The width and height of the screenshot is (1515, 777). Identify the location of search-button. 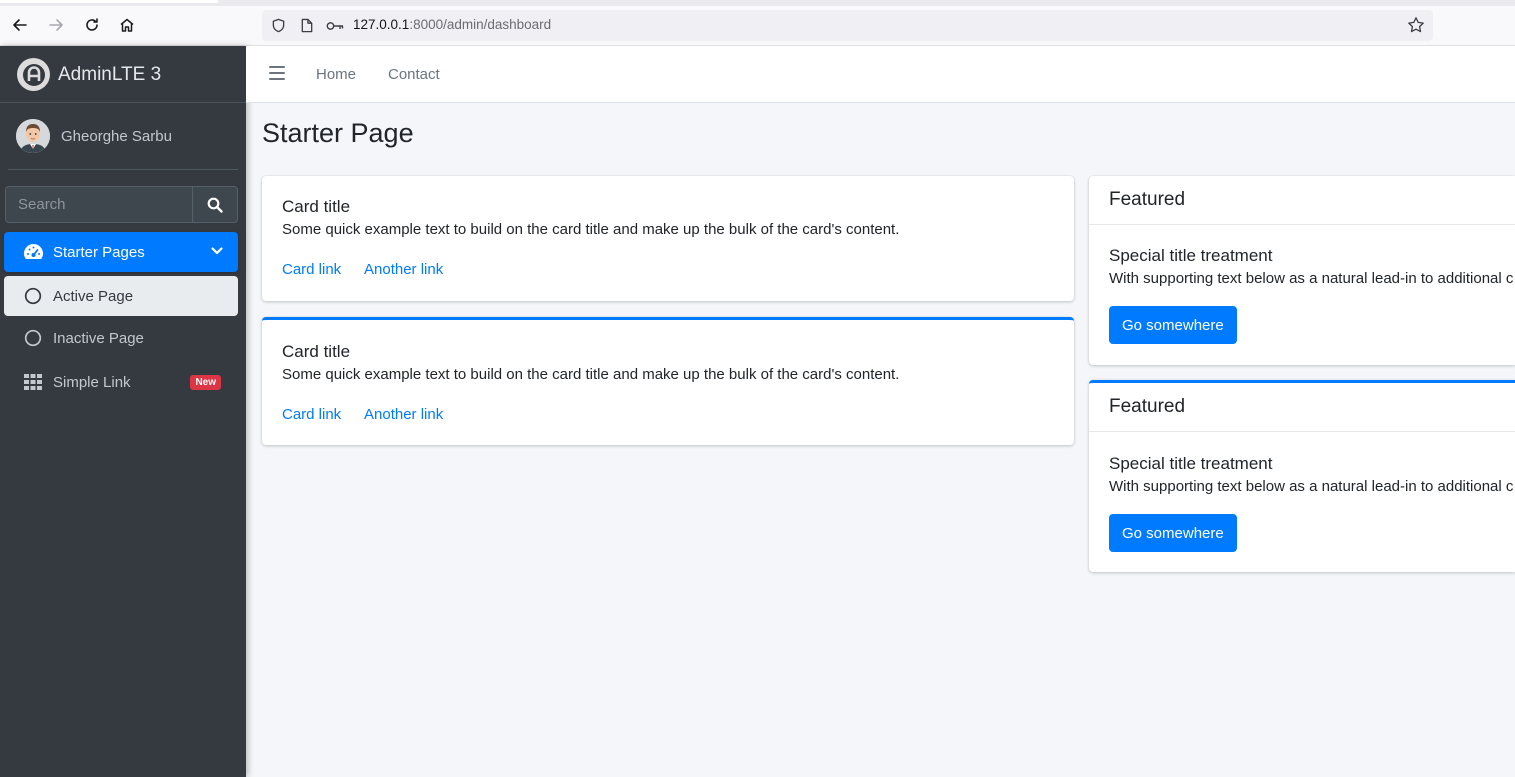
(214, 204).